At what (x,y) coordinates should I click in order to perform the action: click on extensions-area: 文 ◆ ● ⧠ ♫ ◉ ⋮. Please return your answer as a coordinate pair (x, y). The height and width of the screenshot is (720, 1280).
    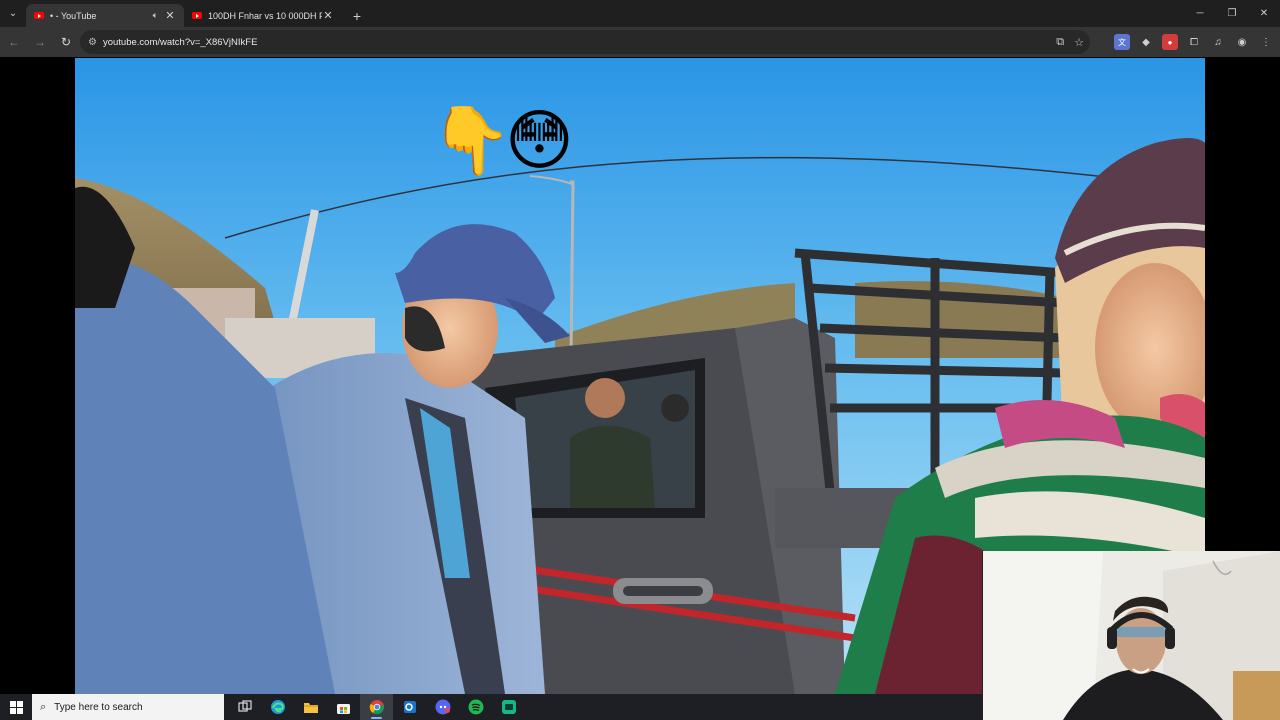
    Looking at the image, I should click on (1194, 42).